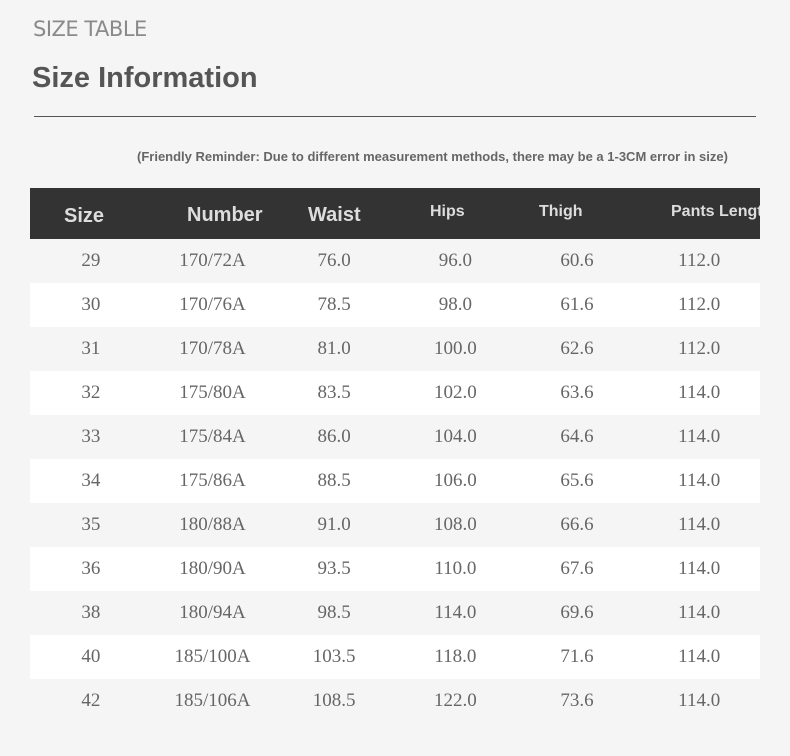  What do you see at coordinates (395, 305) in the screenshot?
I see `table-row: 30 170/76A 78.5 98.0 61.6 112.0` at bounding box center [395, 305].